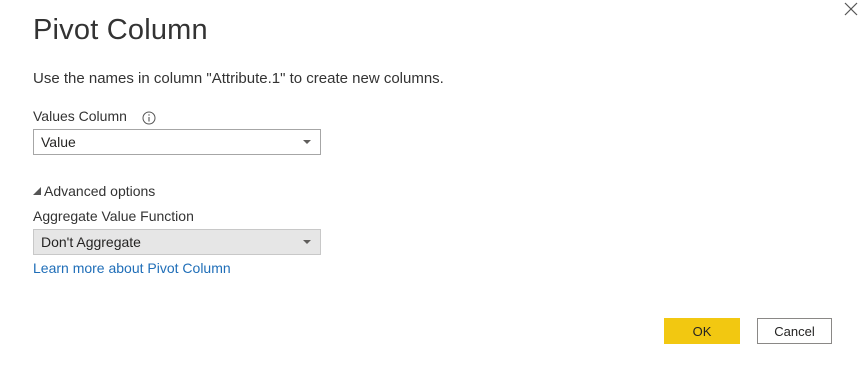  What do you see at coordinates (113, 216) in the screenshot?
I see `aggregate-function-label: Aggregate Value Function` at bounding box center [113, 216].